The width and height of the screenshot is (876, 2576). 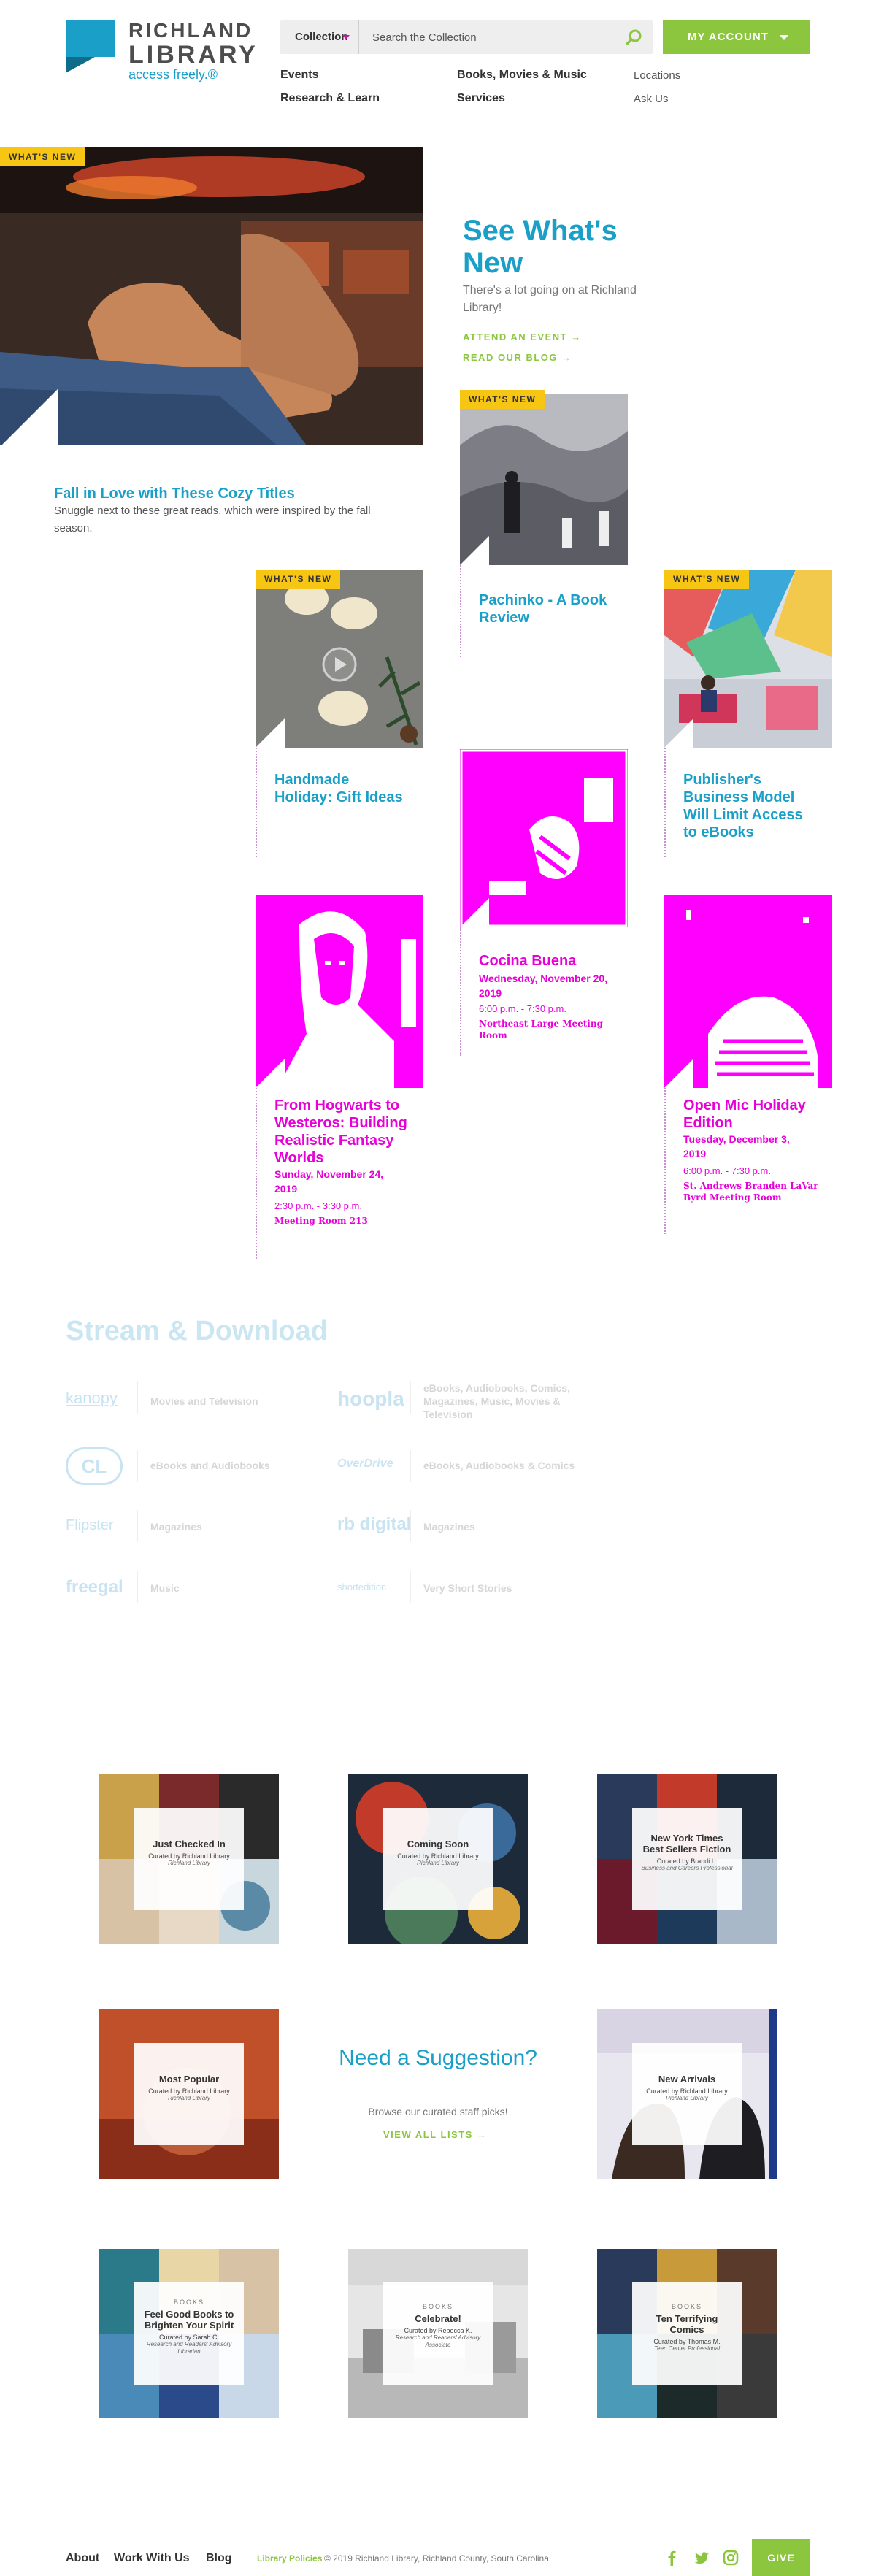 I want to click on instagram-icon, so click(x=731, y=2558).